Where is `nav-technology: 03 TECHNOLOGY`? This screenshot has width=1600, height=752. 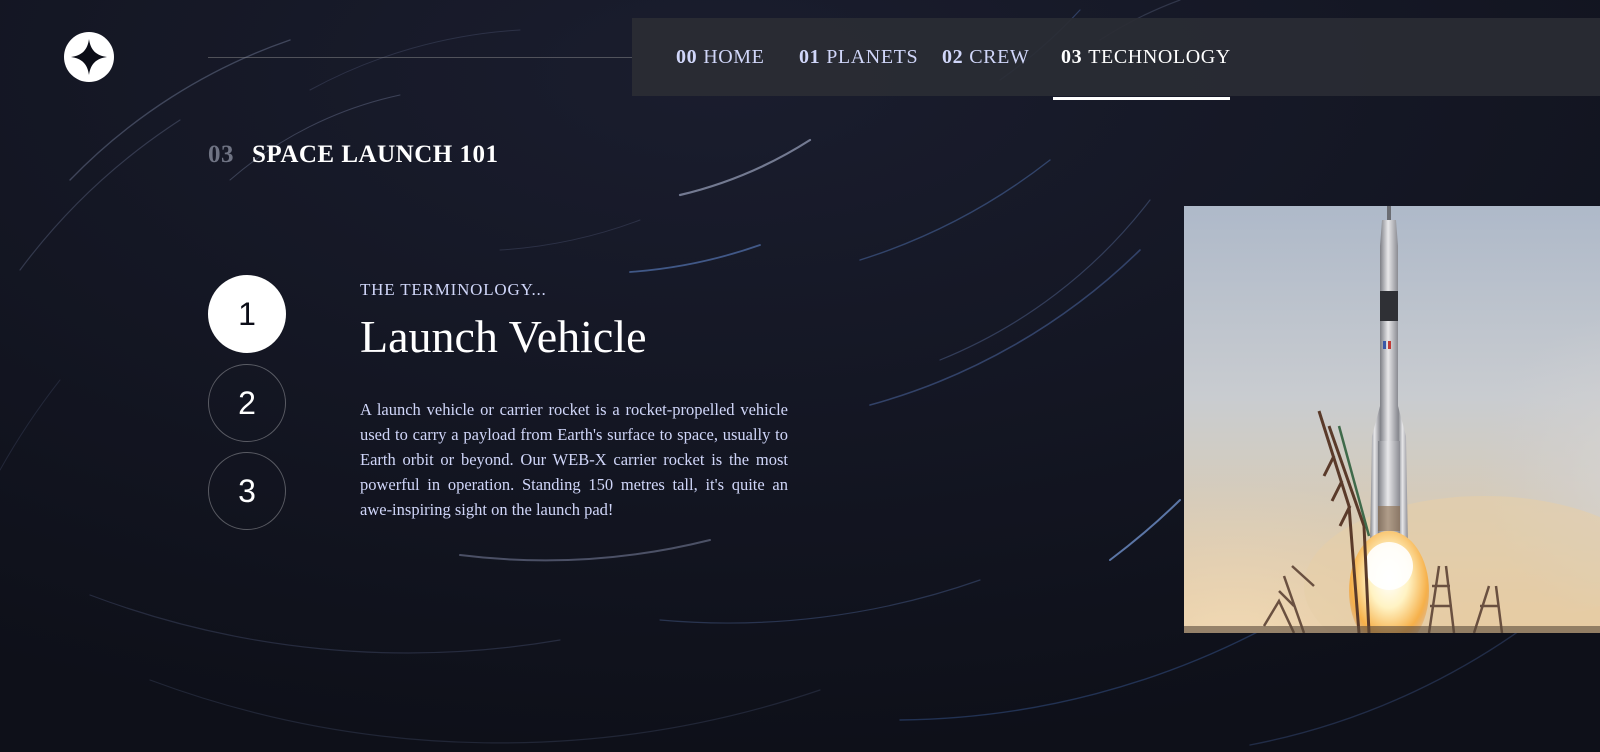
nav-technology: 03 TECHNOLOGY is located at coordinates (1146, 57).